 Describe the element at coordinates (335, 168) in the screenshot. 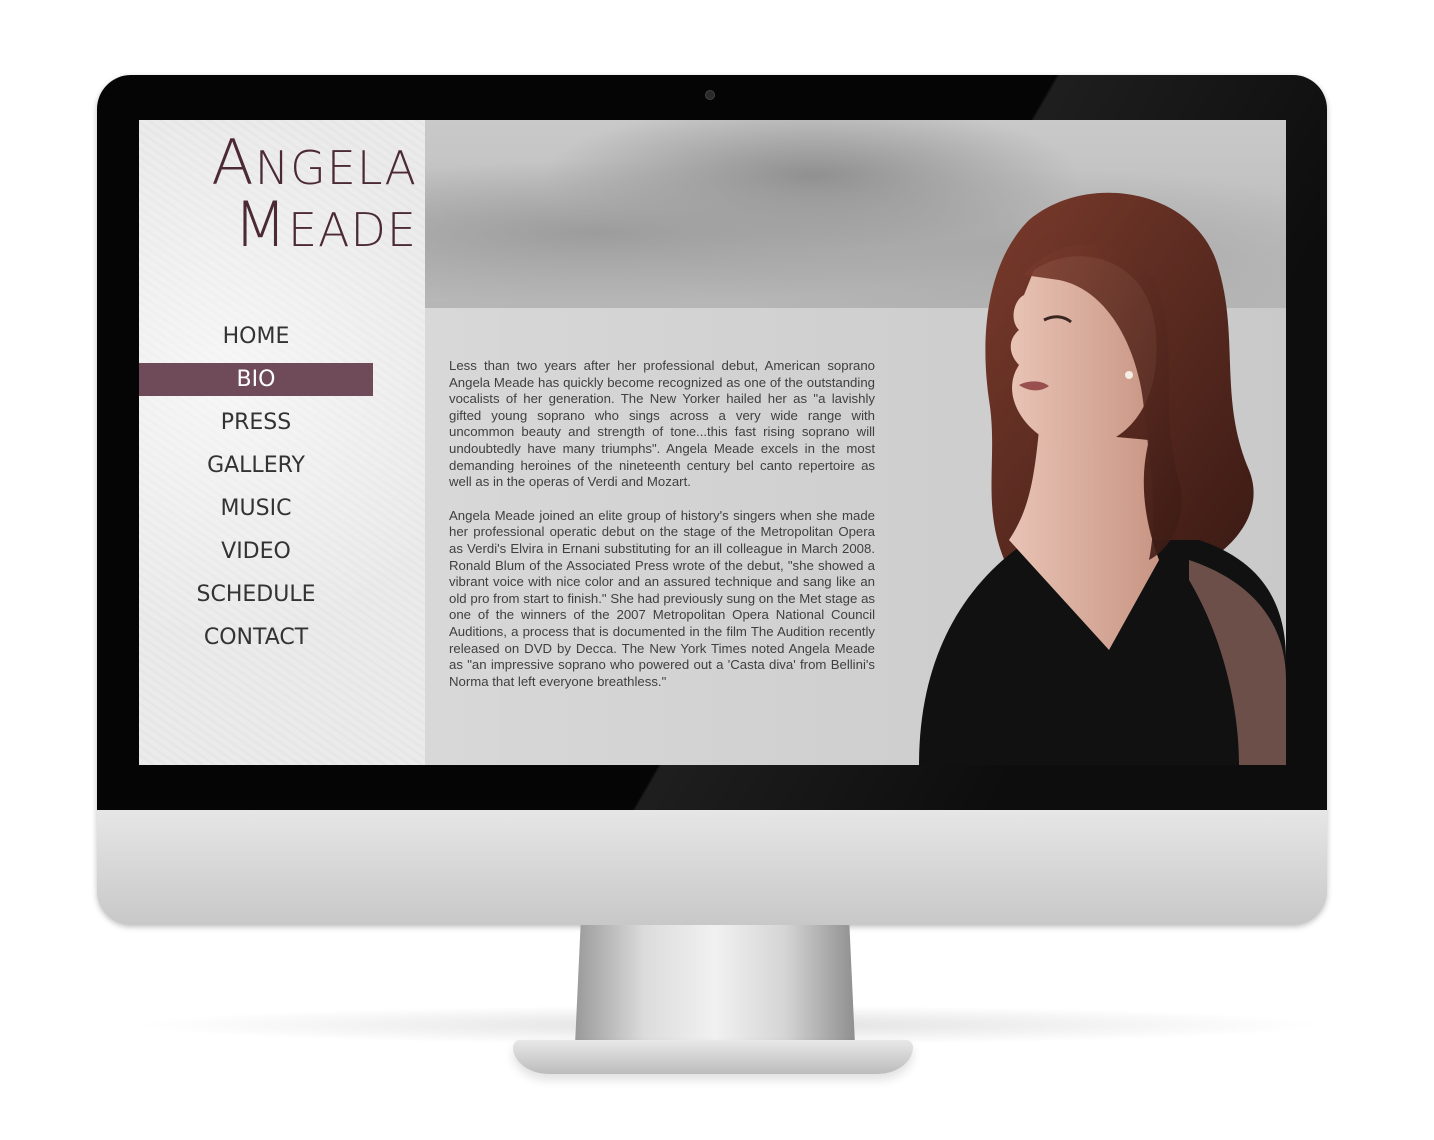

I see `logo-rest-1: ngela` at that location.